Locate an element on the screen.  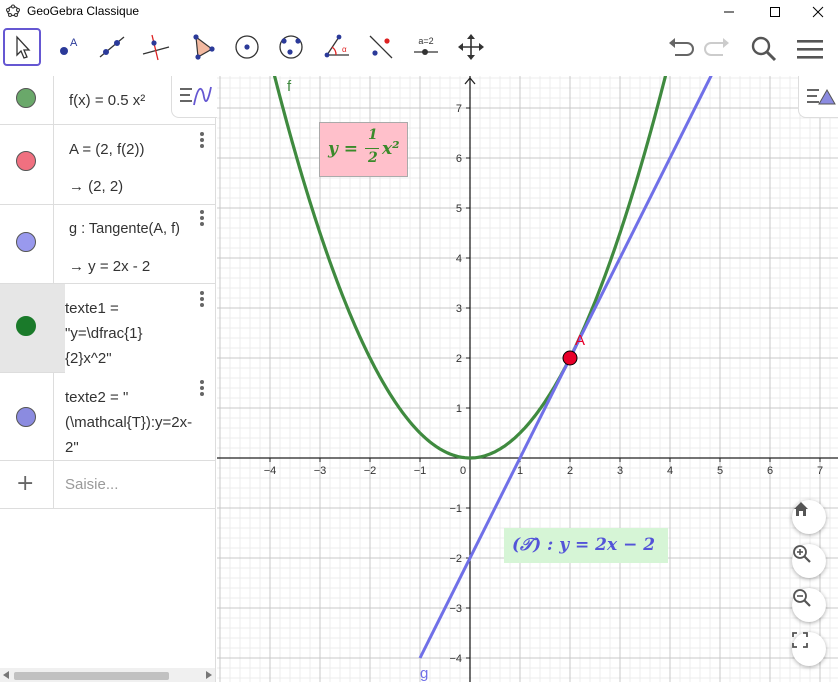
circle-three-points-tool-button is located at coordinates (291, 47).